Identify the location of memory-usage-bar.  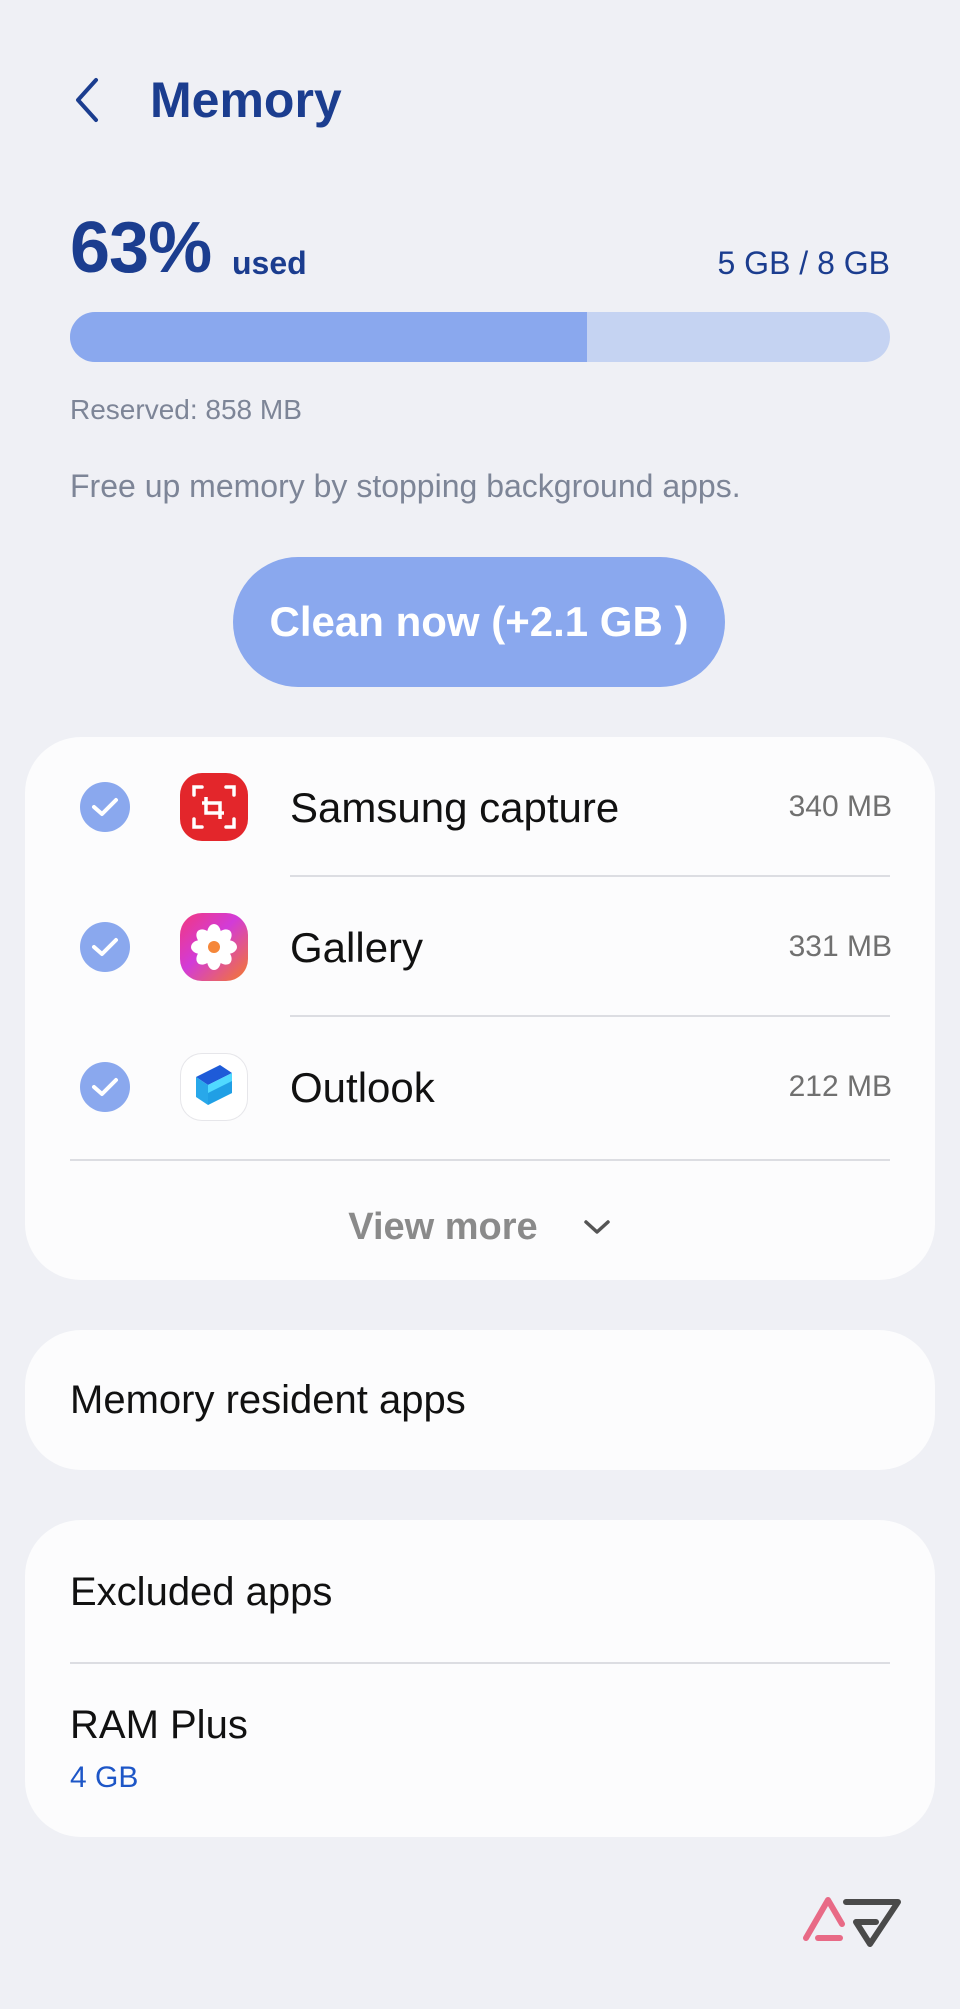
(480, 337).